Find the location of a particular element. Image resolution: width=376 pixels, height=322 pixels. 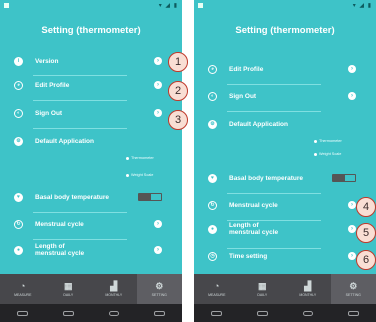

callout-badge-5: 5 is located at coordinates (366, 233).